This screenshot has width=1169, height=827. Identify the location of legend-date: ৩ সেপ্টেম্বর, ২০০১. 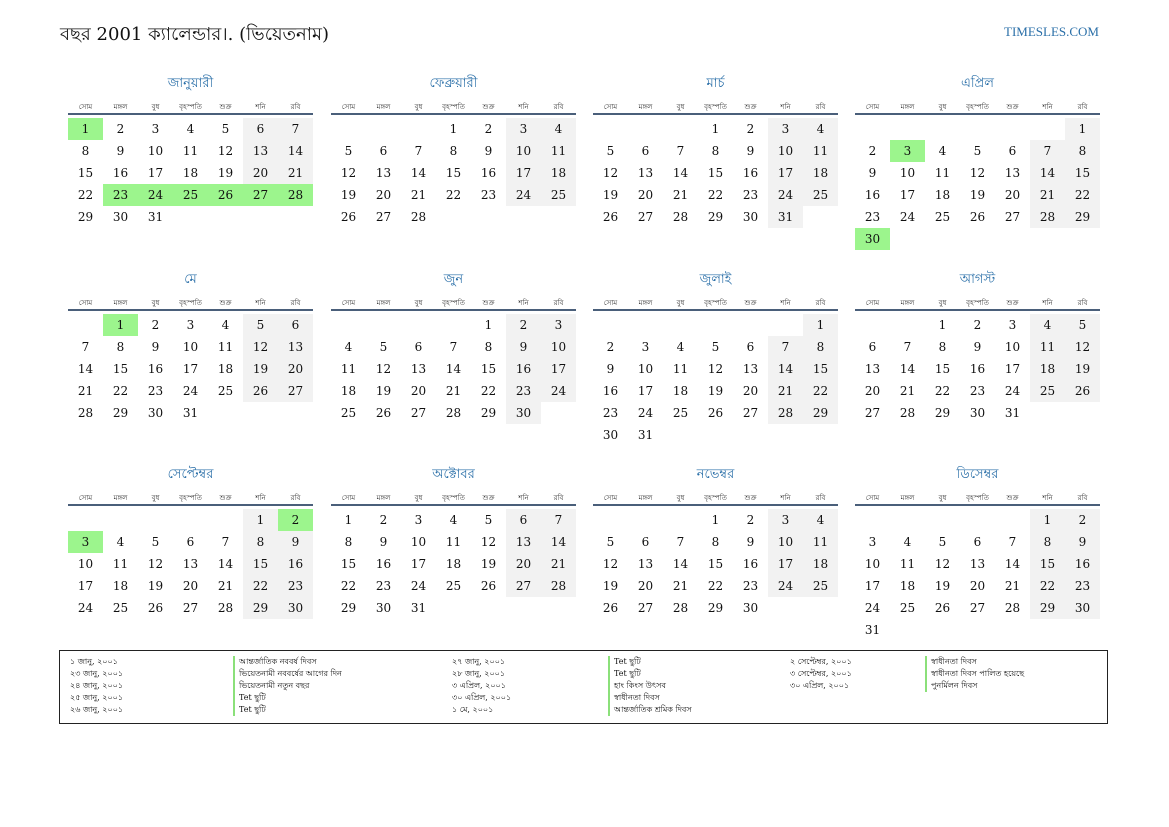
(821, 673).